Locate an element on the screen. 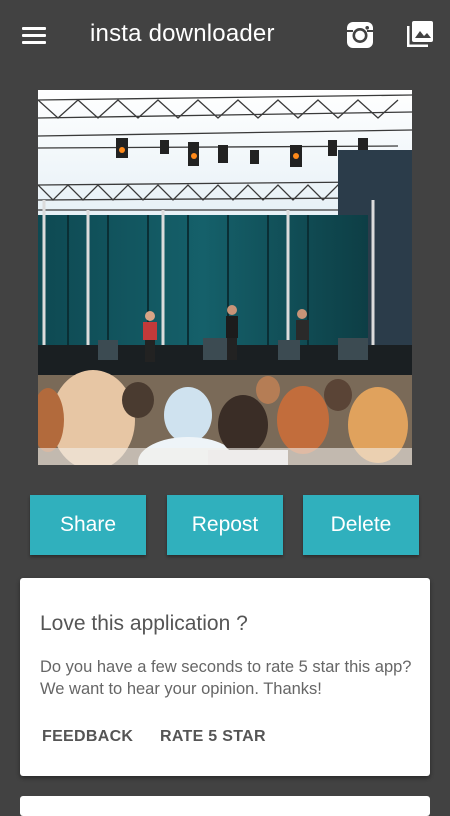  instagram-icon is located at coordinates (360, 35).